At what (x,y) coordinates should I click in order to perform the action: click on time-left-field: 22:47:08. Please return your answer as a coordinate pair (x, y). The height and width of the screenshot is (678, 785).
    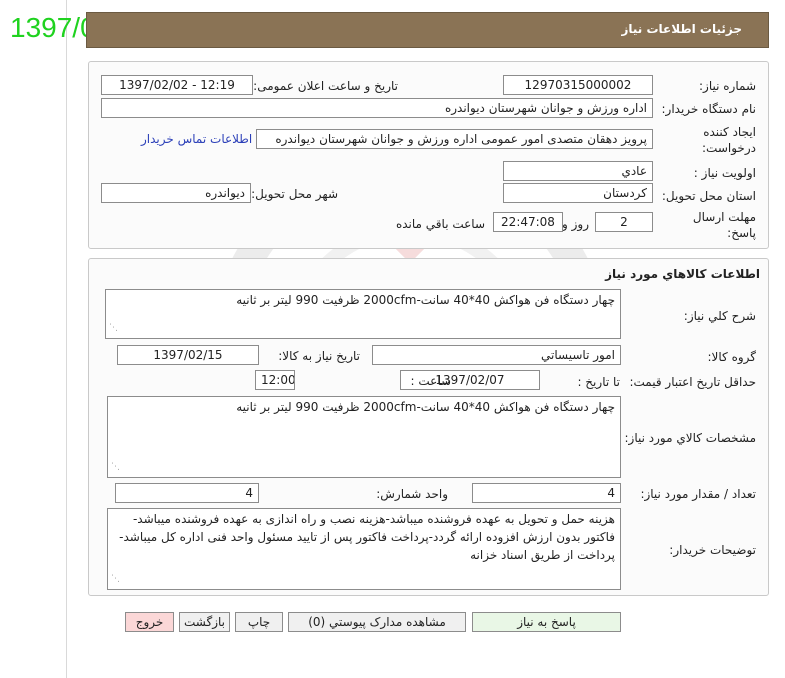
    Looking at the image, I should click on (528, 222).